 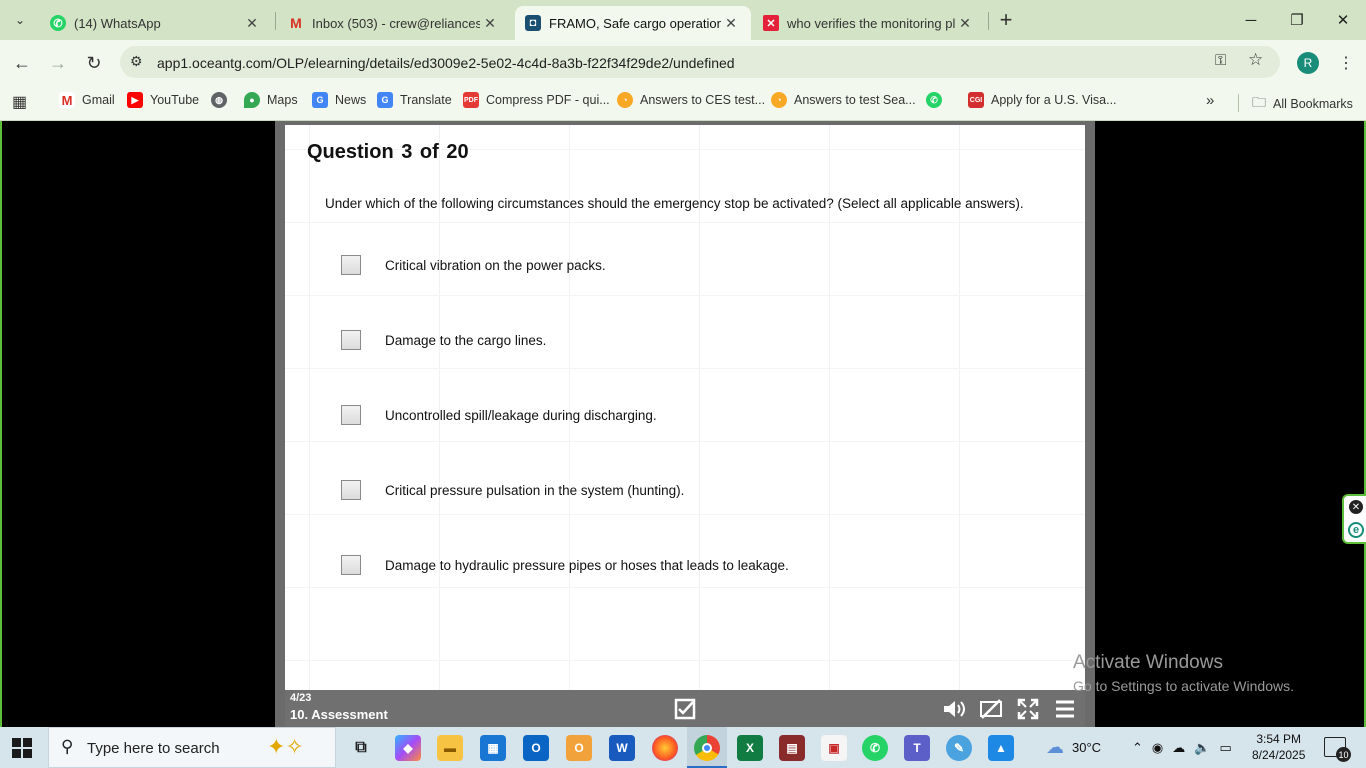 I want to click on new-tab-button: +, so click(x=1006, y=20).